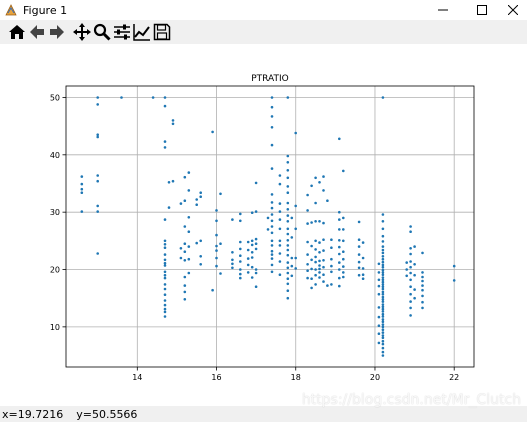 The width and height of the screenshot is (527, 422). Describe the element at coordinates (17, 32) in the screenshot. I see `home-button` at that location.